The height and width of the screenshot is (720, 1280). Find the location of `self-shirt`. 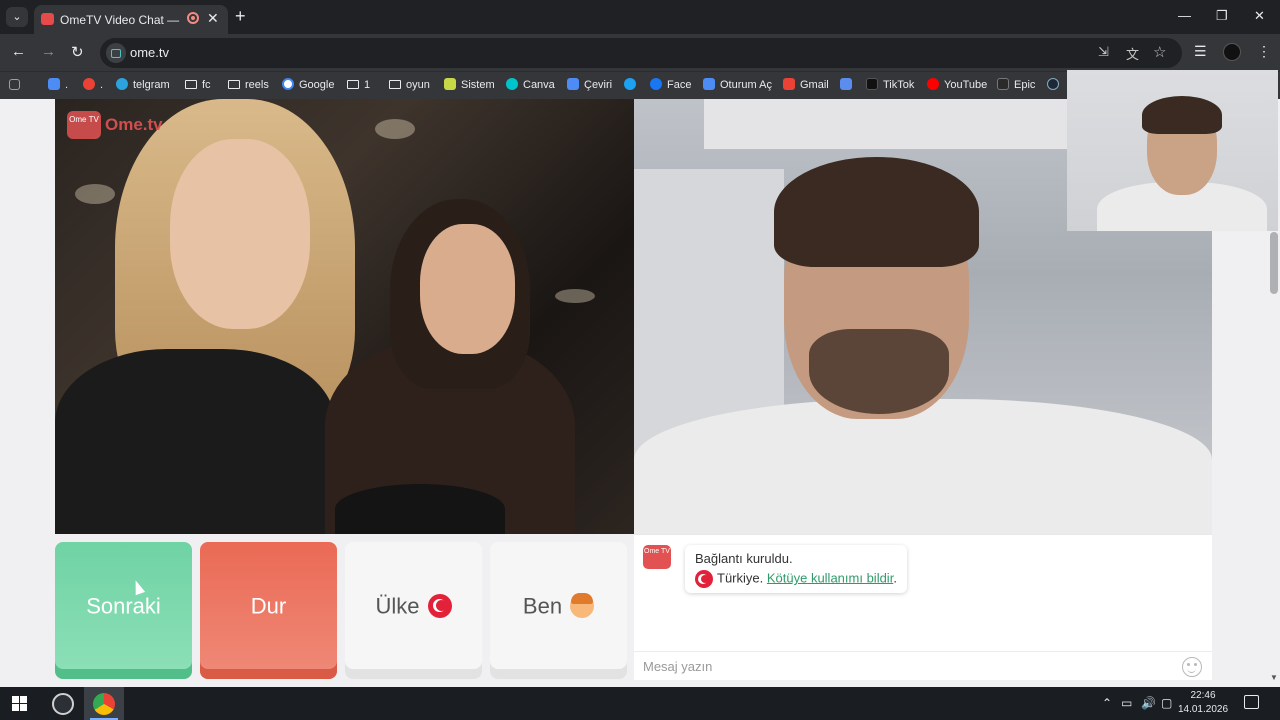

self-shirt is located at coordinates (923, 466).